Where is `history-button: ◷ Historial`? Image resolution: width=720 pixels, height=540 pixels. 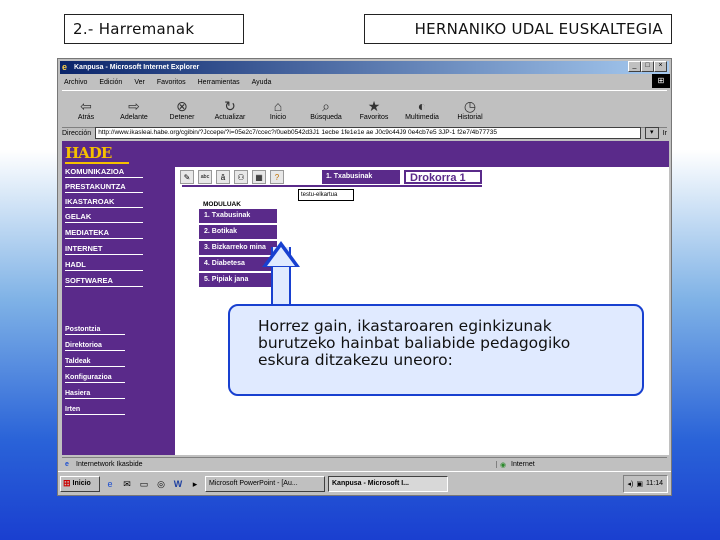
history-button: ◷ Historial is located at coordinates (470, 109).